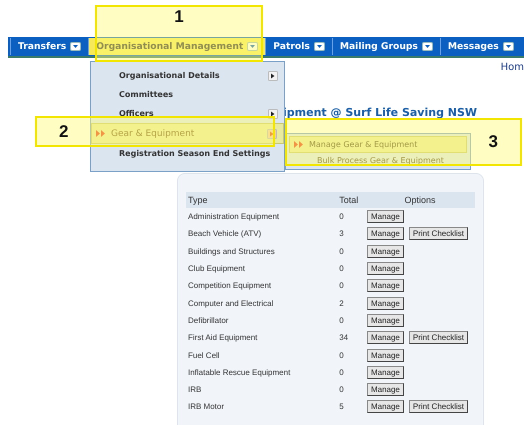 Image resolution: width=524 pixels, height=425 pixels. I want to click on callout-number: 3, so click(493, 142).